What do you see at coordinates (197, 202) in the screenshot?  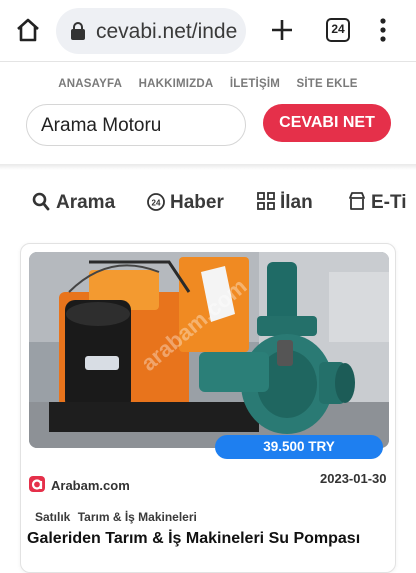 I see `tab-label: Haber` at bounding box center [197, 202].